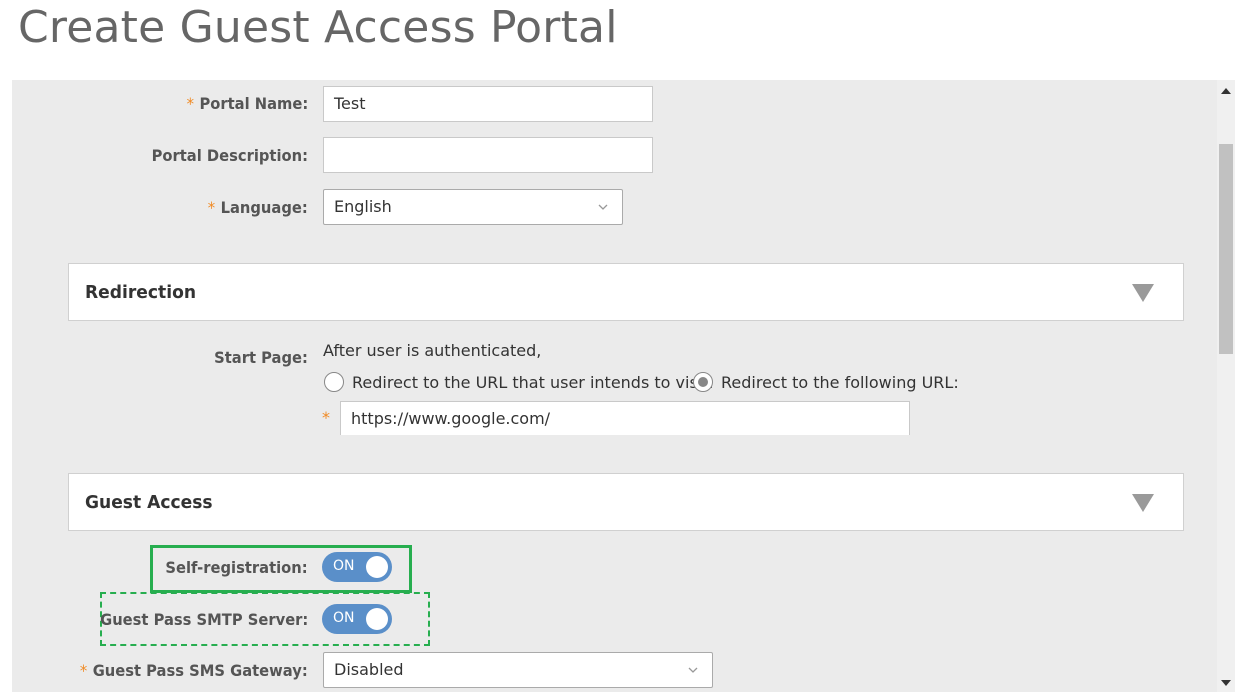 The height and width of the screenshot is (692, 1235). I want to click on portal-description-input, so click(488, 155).